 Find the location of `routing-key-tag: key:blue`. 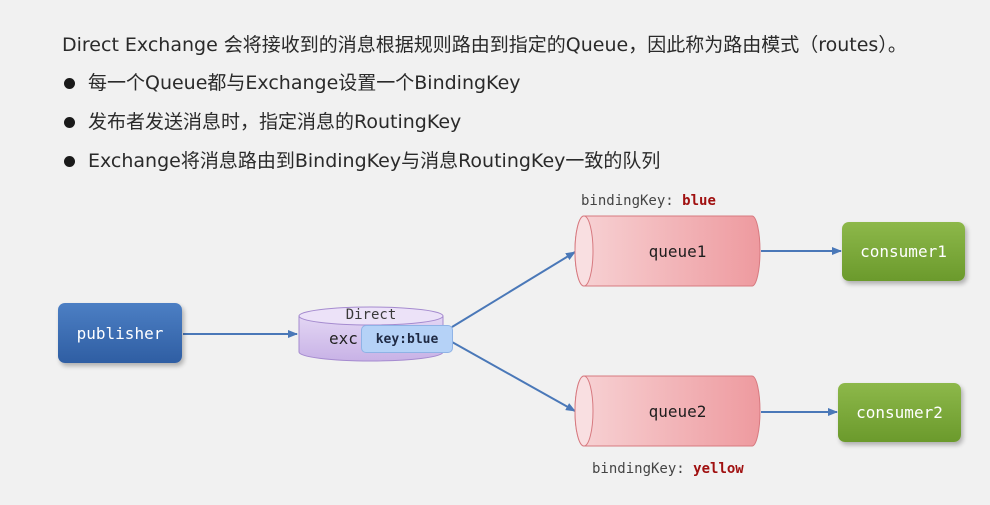

routing-key-tag: key:blue is located at coordinates (407, 339).